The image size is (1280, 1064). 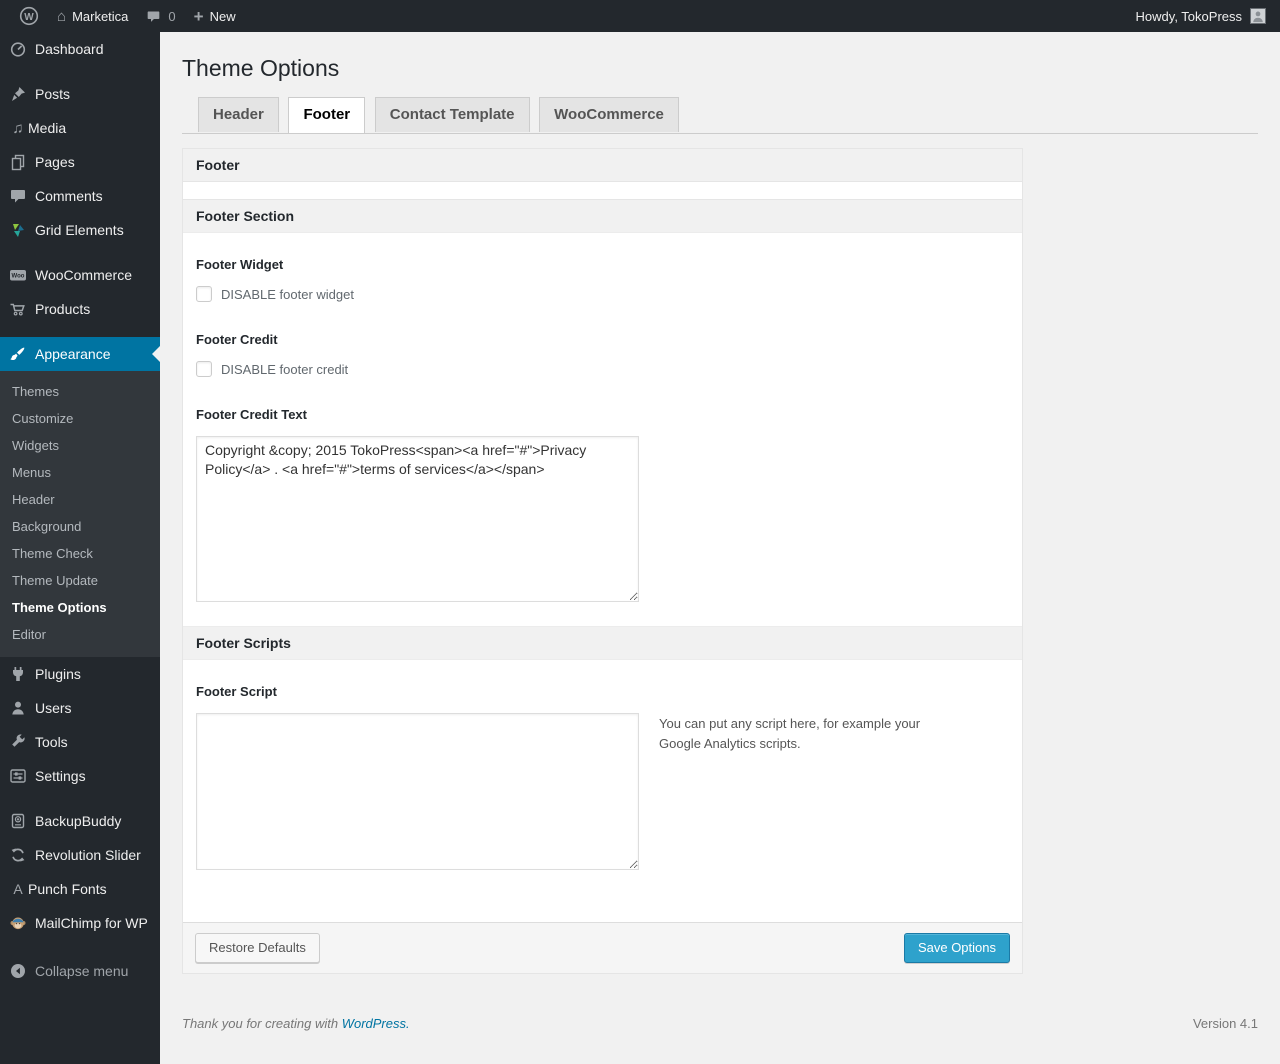 I want to click on submenu-item-customize: Customize, so click(x=80, y=418).